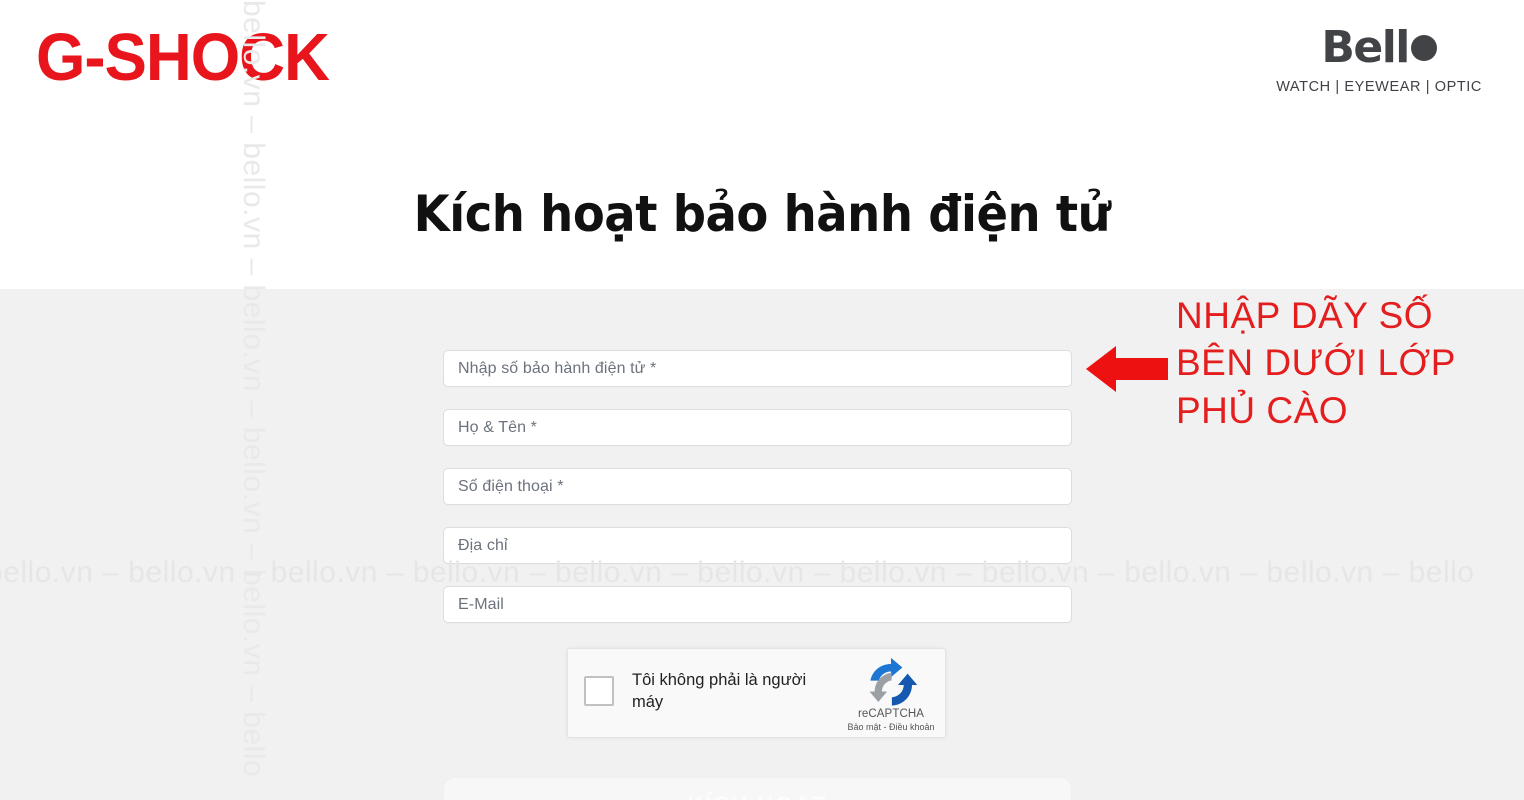 The width and height of the screenshot is (1524, 800). What do you see at coordinates (557, 368) in the screenshot?
I see `warranty-number-placeholder: Nhập số bảo hành điện tử *` at bounding box center [557, 368].